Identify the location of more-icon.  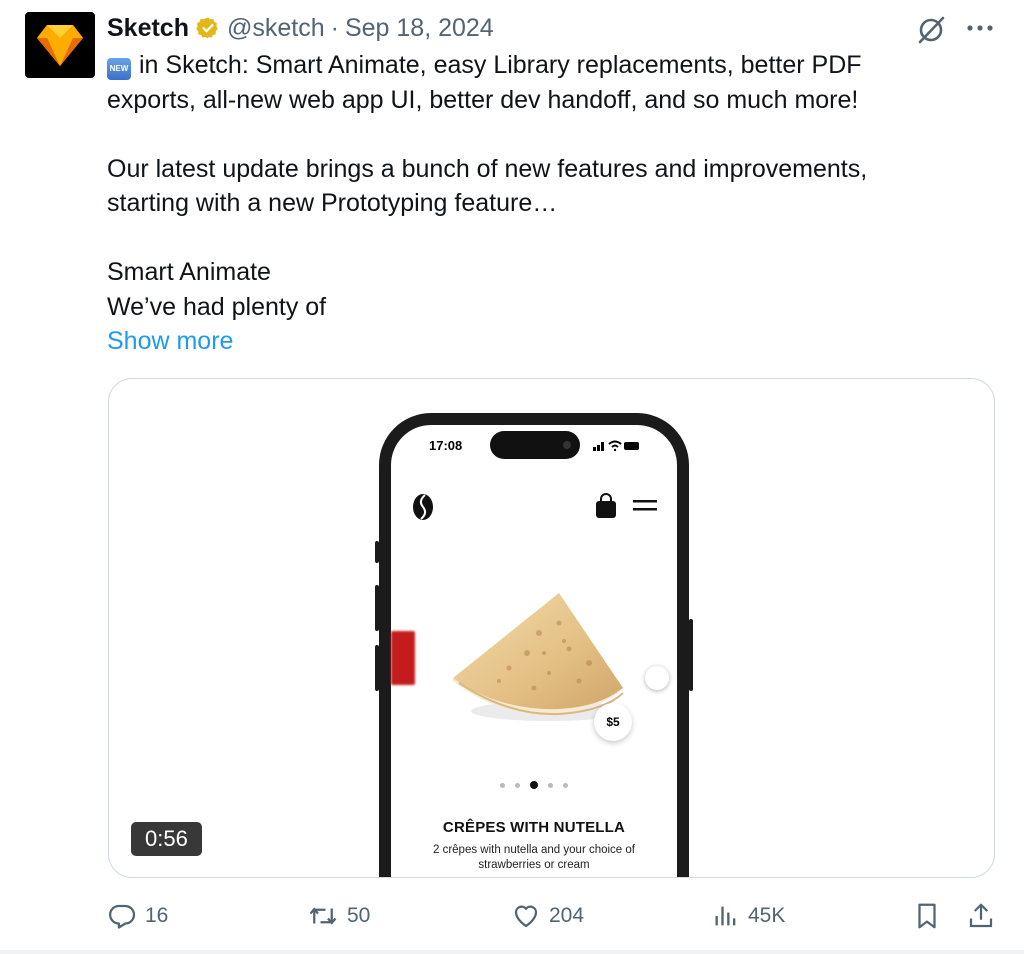
(981, 30).